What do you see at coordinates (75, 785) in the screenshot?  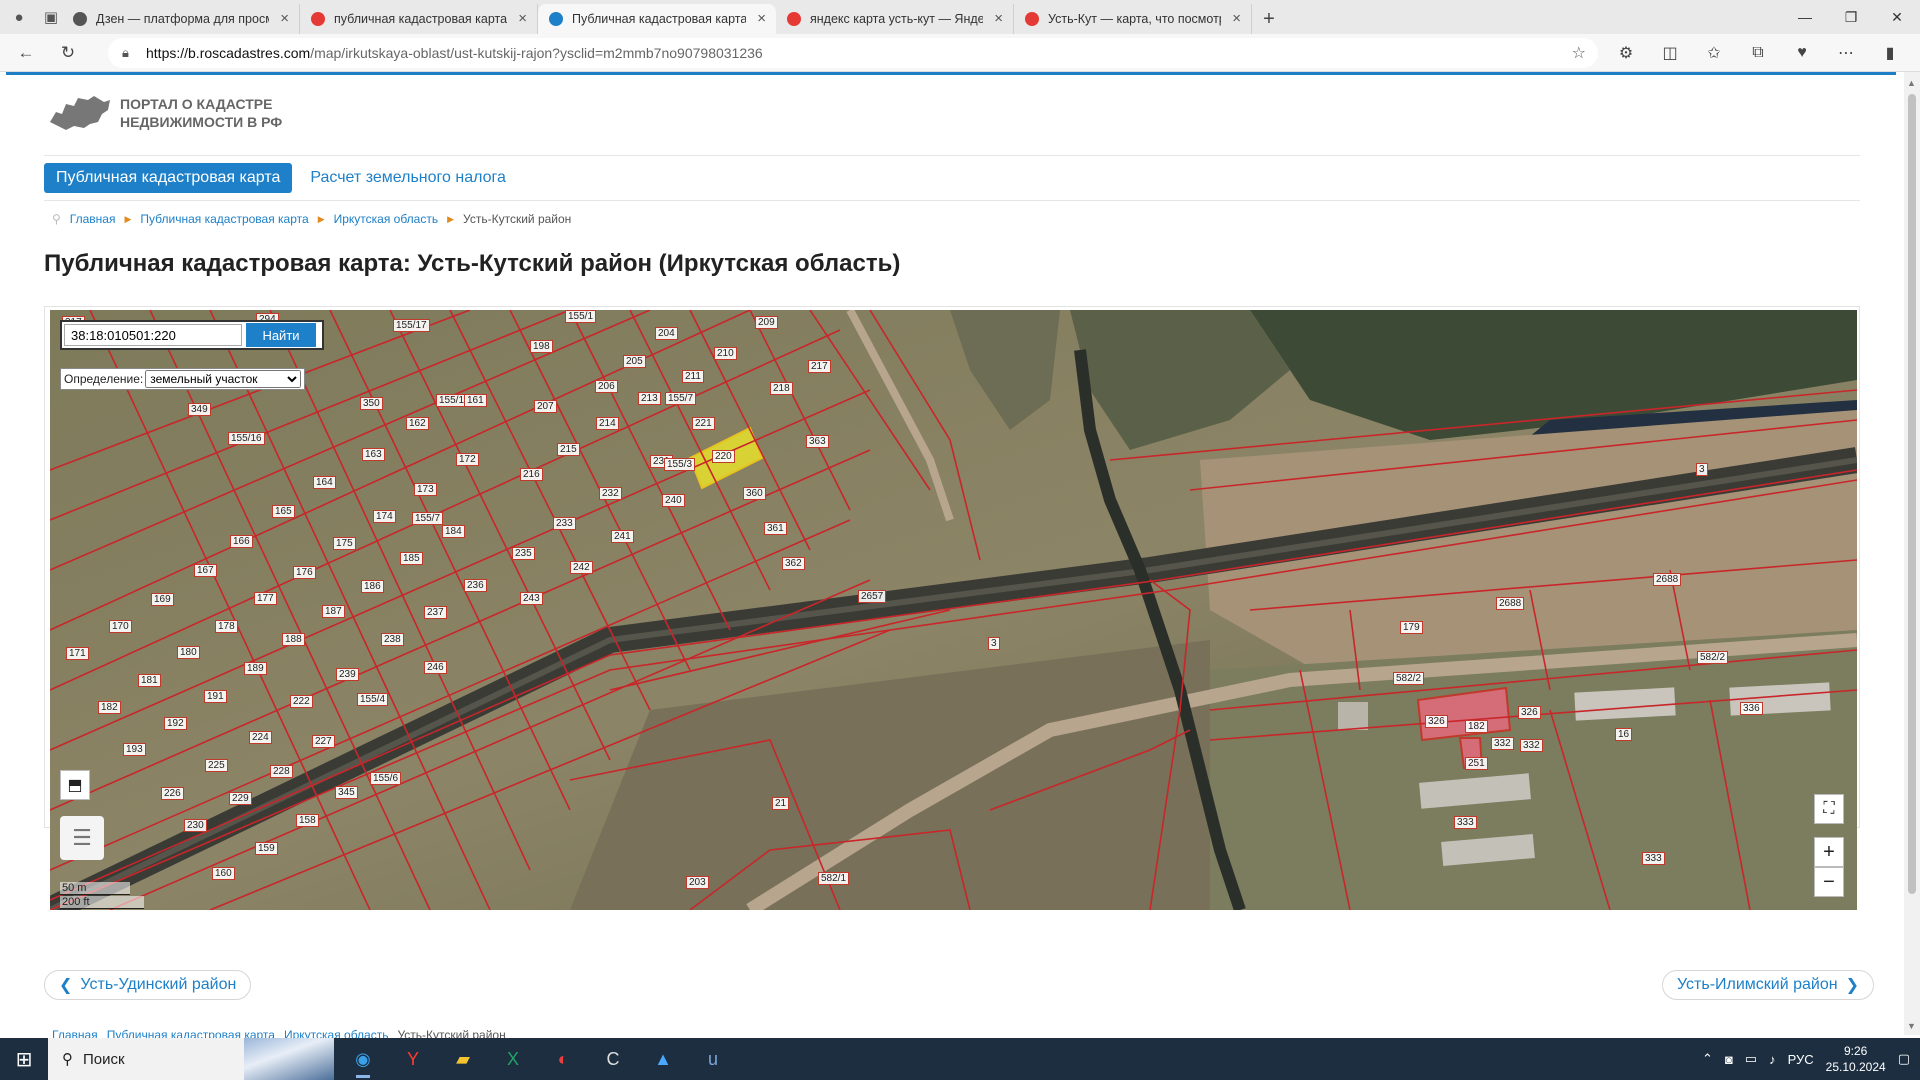 I see `measure-icon: ⬒` at bounding box center [75, 785].